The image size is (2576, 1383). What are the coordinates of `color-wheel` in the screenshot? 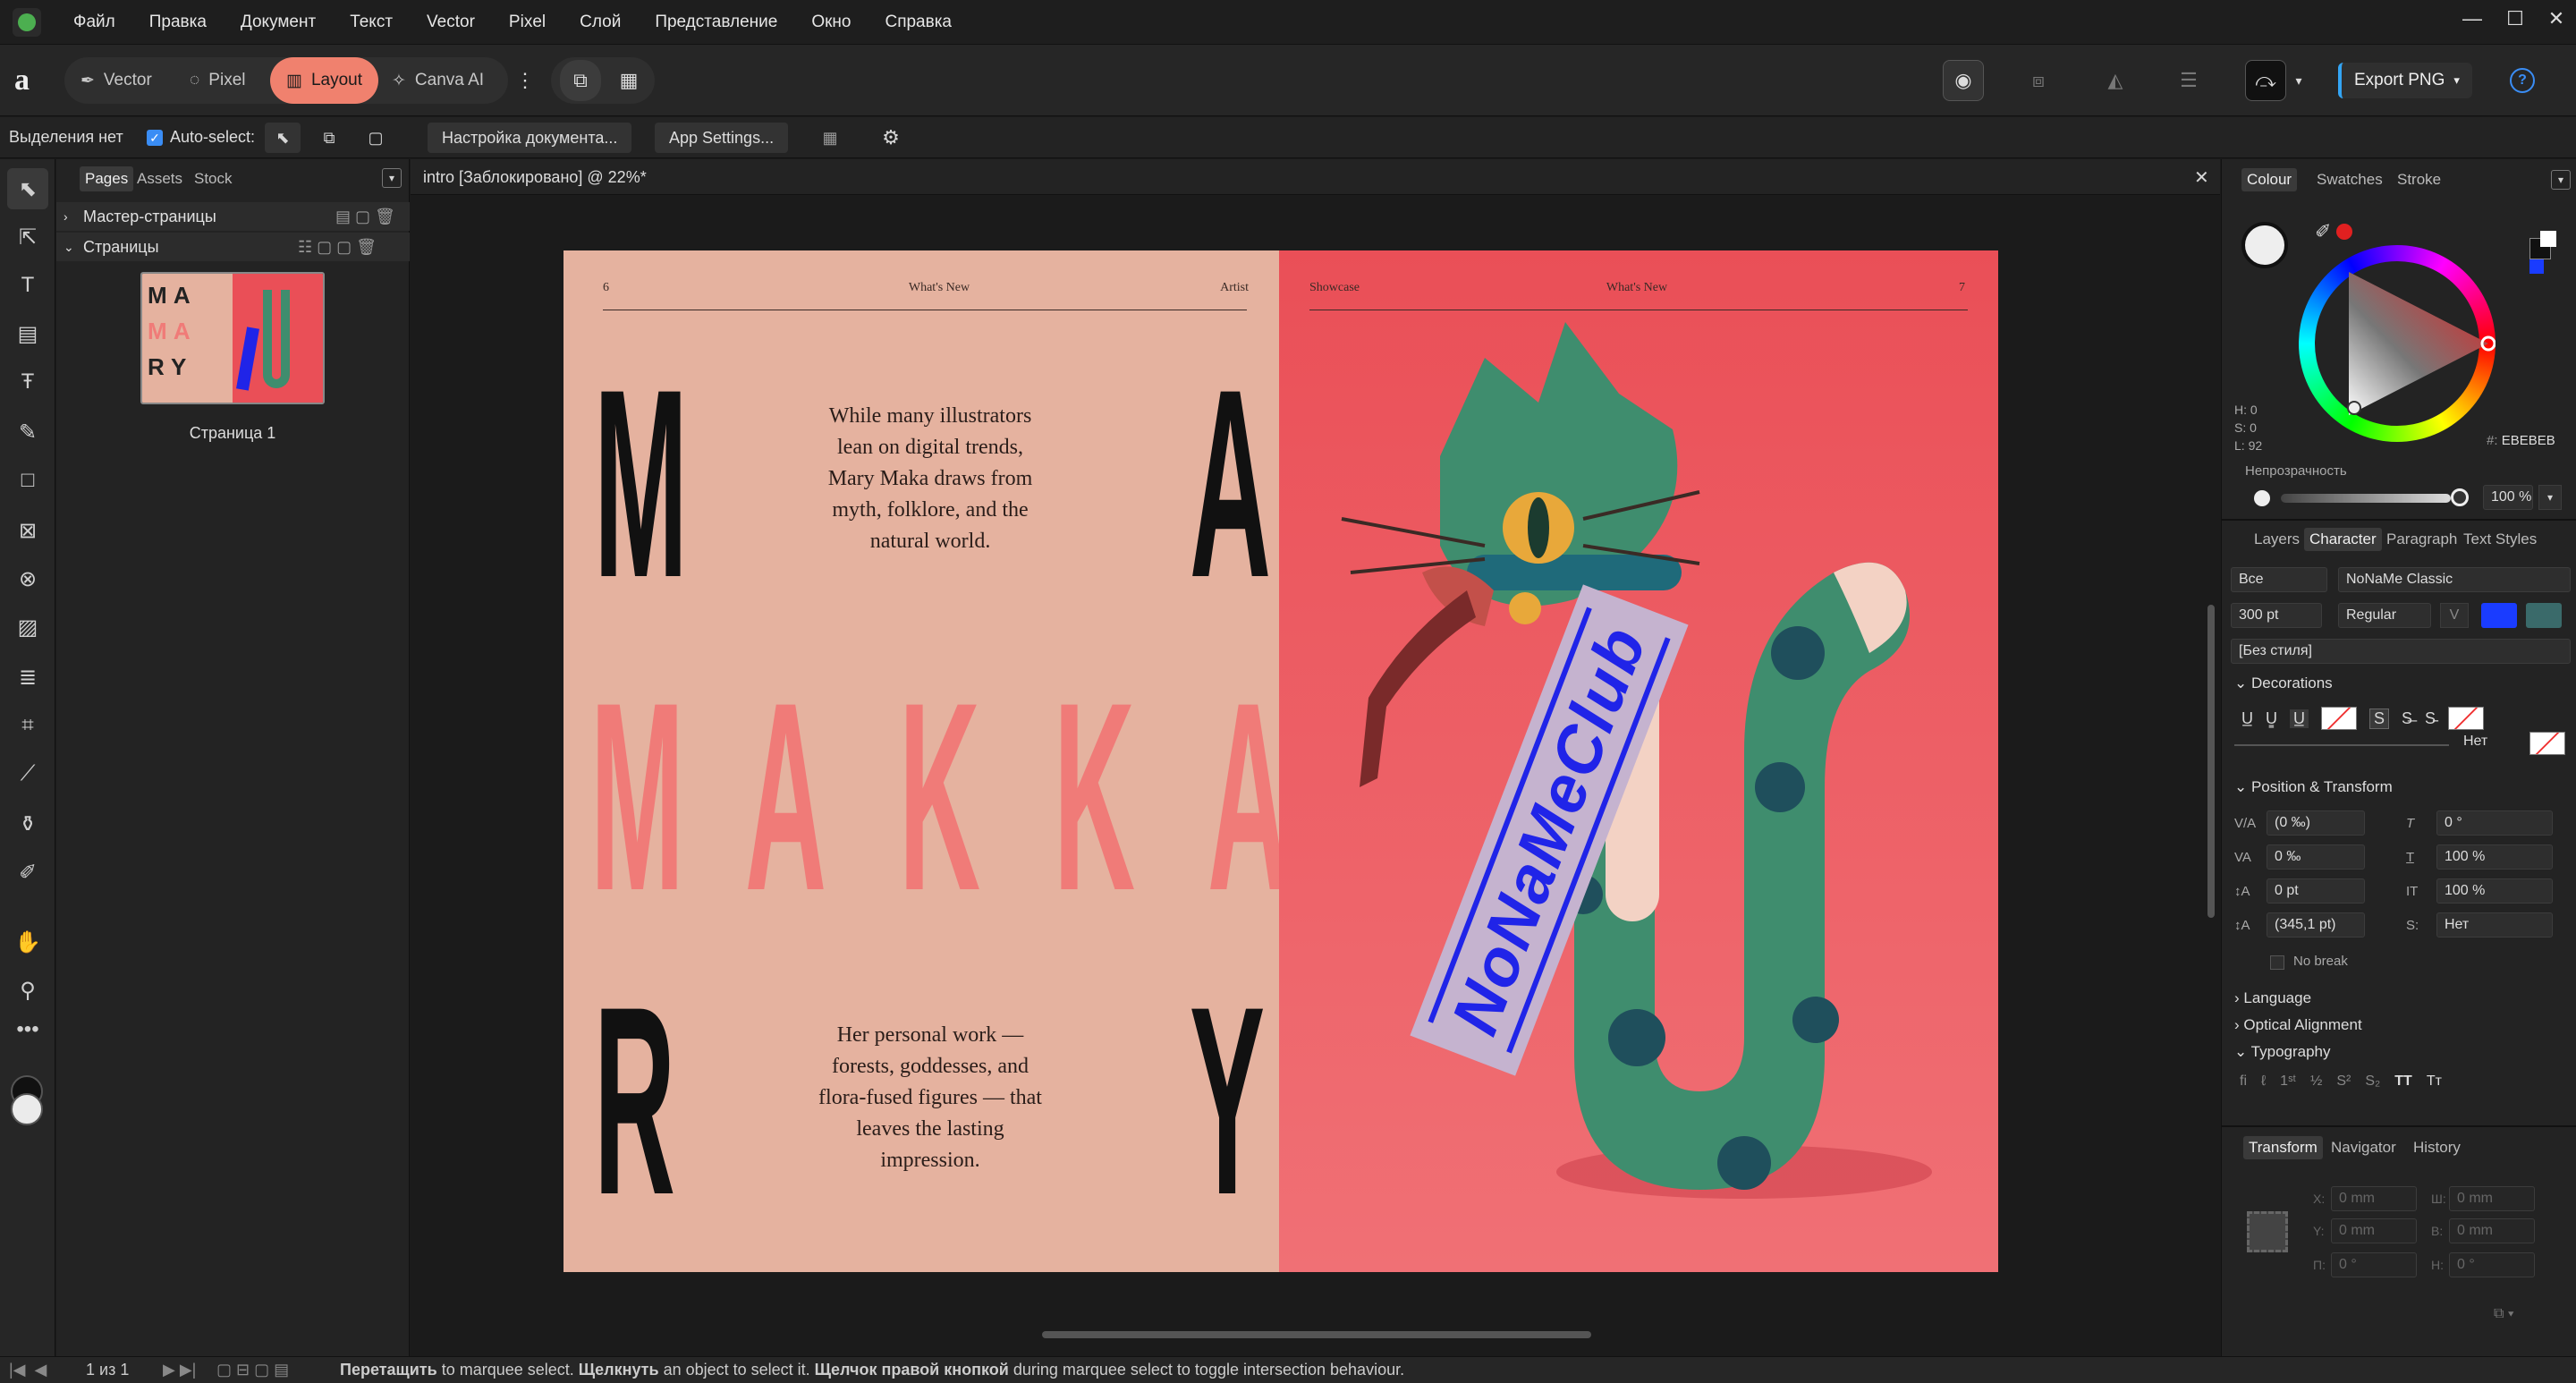 It's located at (2397, 343).